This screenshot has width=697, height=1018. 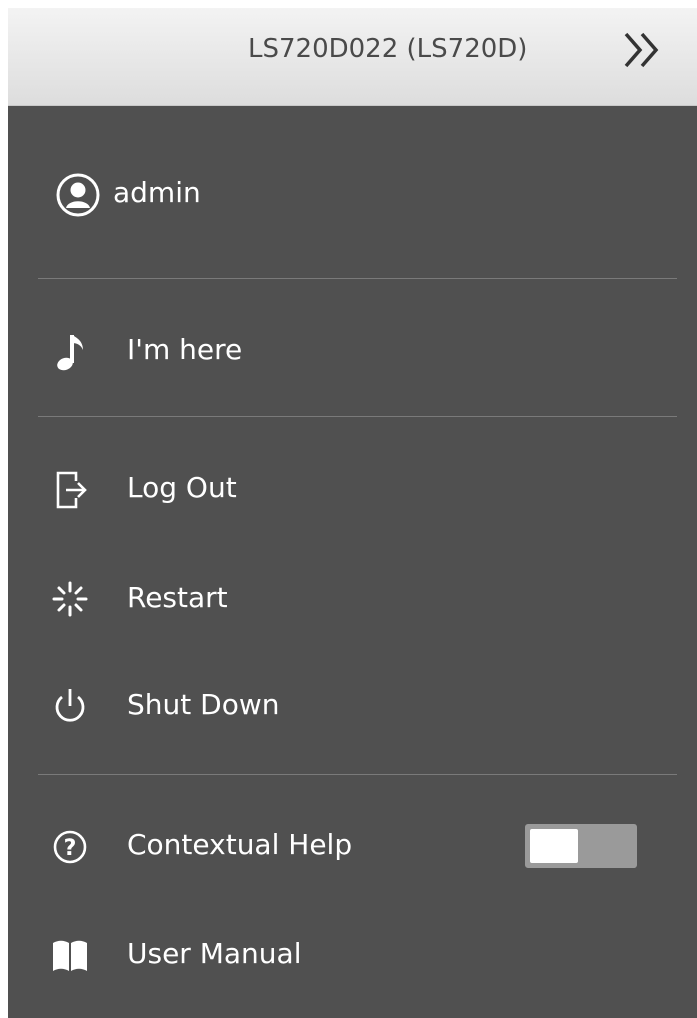 I want to click on contextual-help-label: Contextual Help, so click(x=240, y=844).